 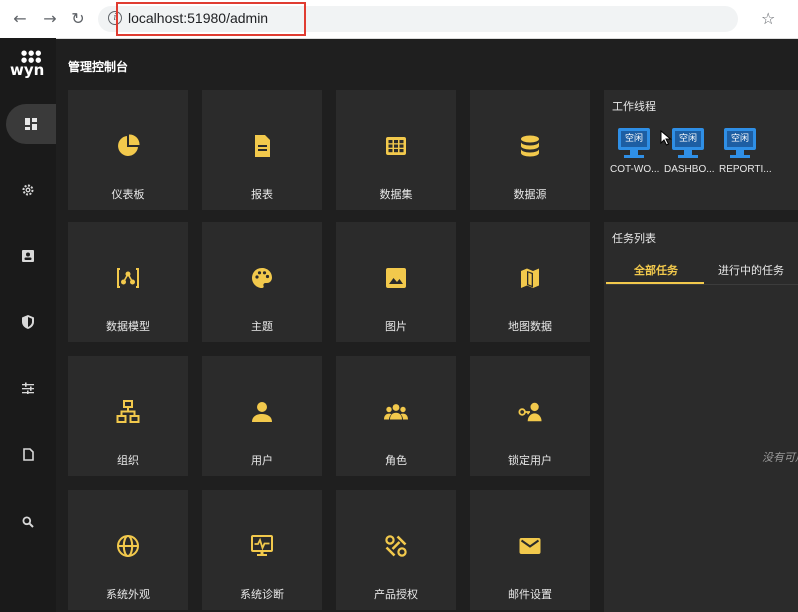 I want to click on tile-label: 系统外观, so click(x=128, y=594).